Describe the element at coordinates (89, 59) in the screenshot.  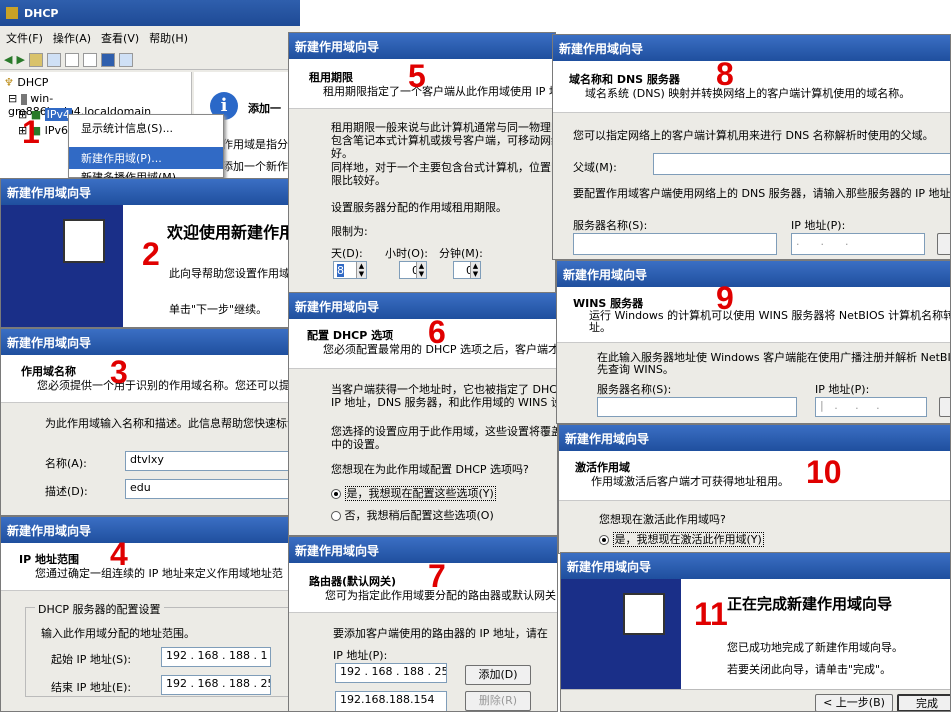
I see `refresh-icon` at that location.